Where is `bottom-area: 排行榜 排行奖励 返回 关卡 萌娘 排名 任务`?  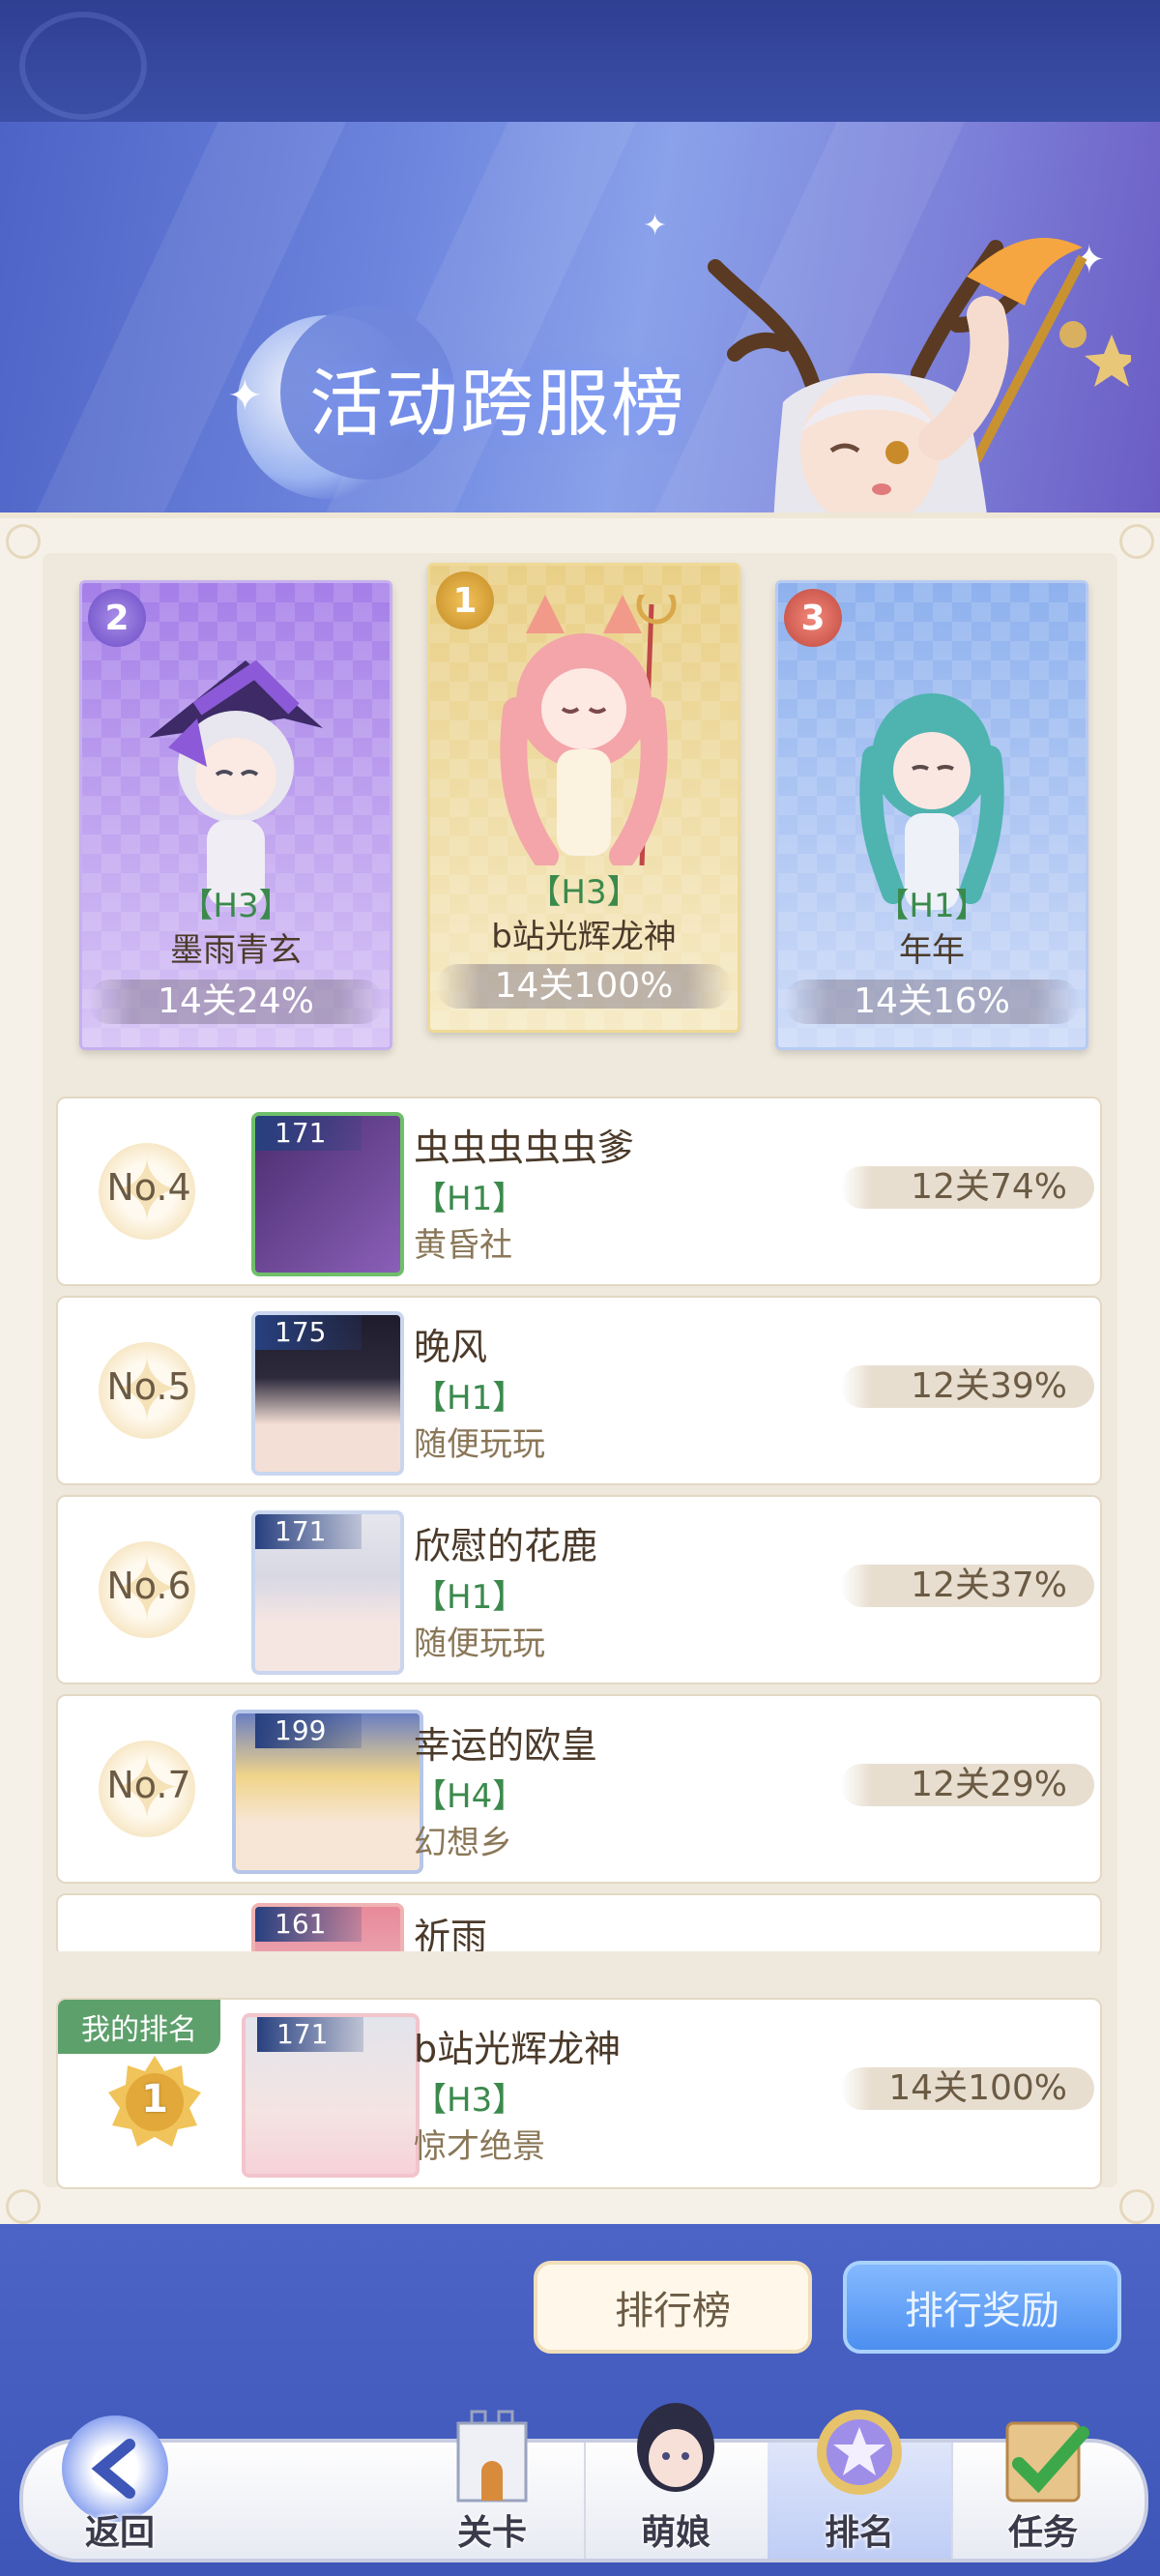 bottom-area: 排行榜 排行奖励 返回 关卡 萌娘 排名 任务 is located at coordinates (580, 2400).